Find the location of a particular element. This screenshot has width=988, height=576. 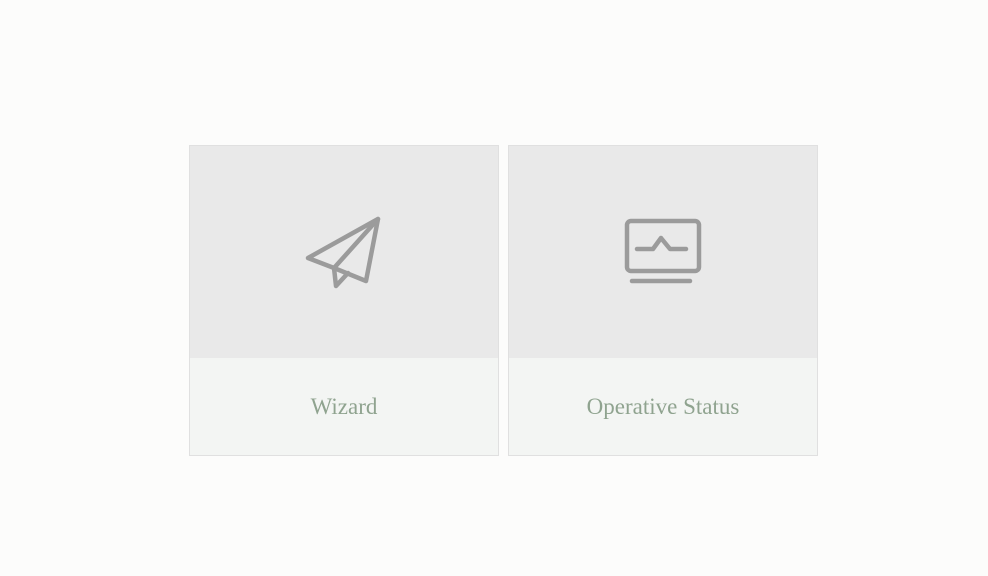

wizard-tile-label: Wizard is located at coordinates (344, 406).